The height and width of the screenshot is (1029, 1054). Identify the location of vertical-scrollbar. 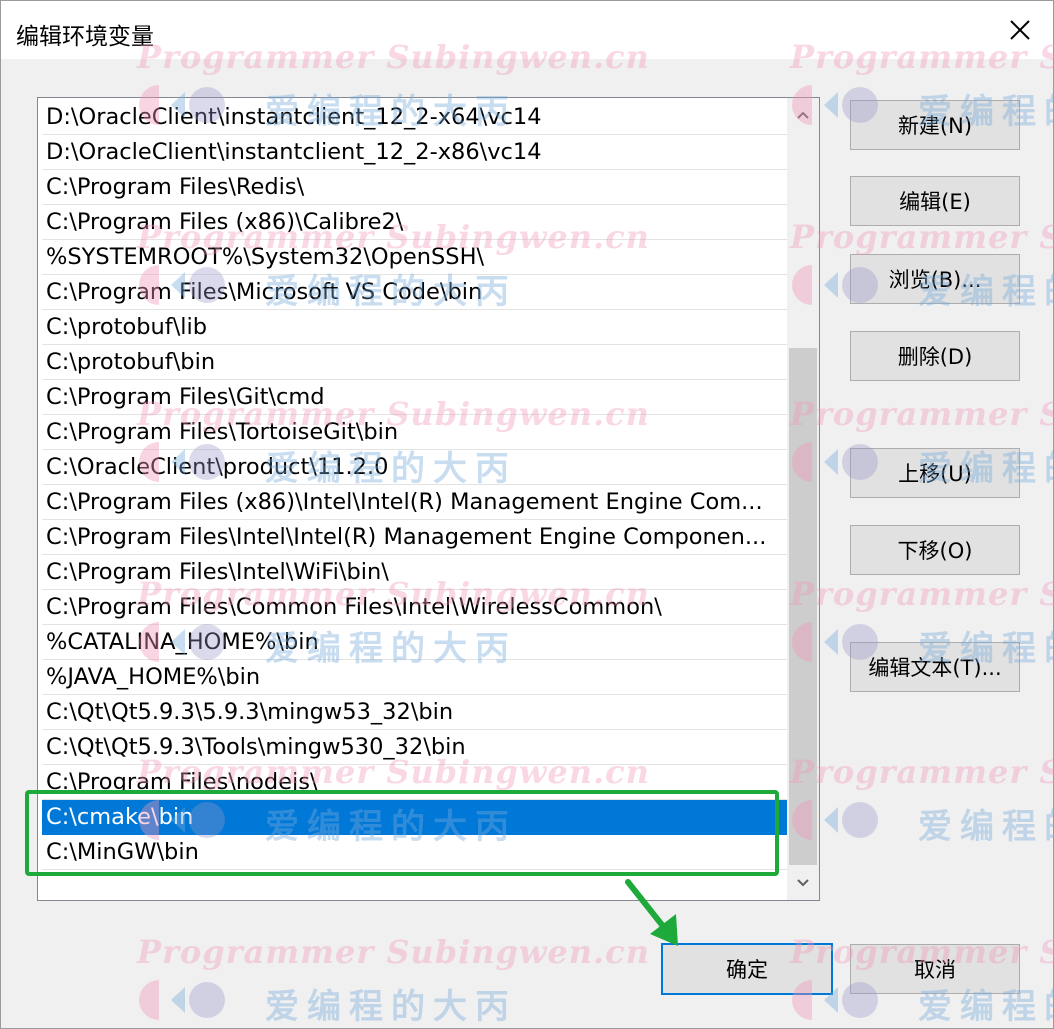
(803, 499).